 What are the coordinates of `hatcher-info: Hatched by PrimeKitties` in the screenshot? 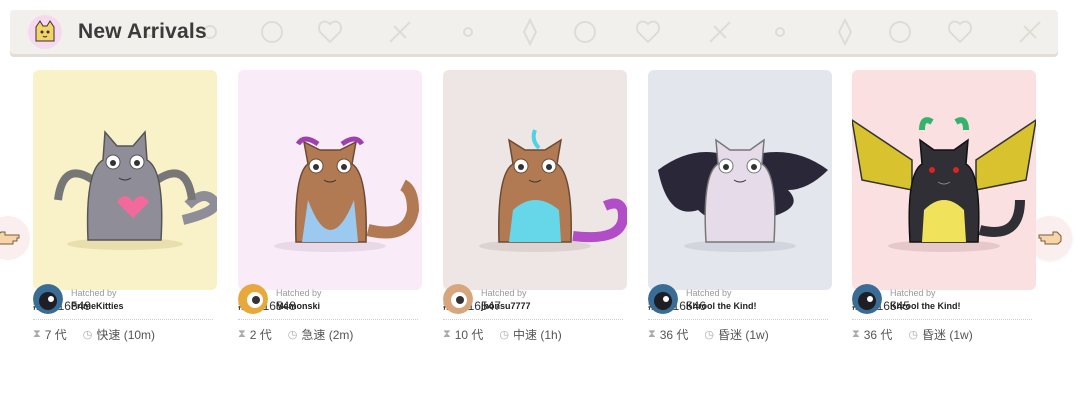 It's located at (78, 299).